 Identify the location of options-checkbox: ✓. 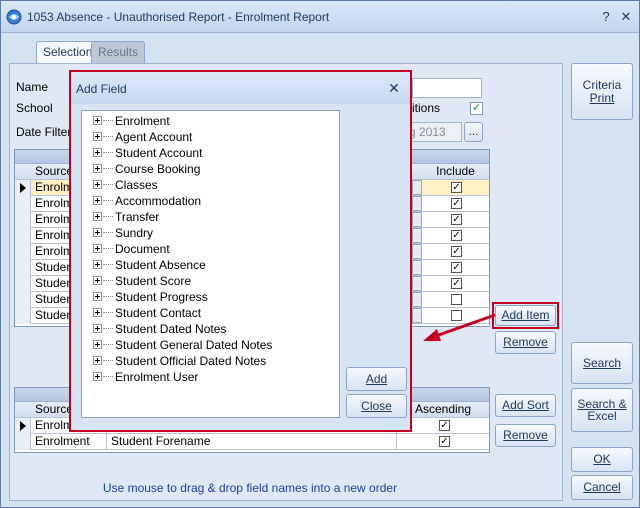
(476, 108).